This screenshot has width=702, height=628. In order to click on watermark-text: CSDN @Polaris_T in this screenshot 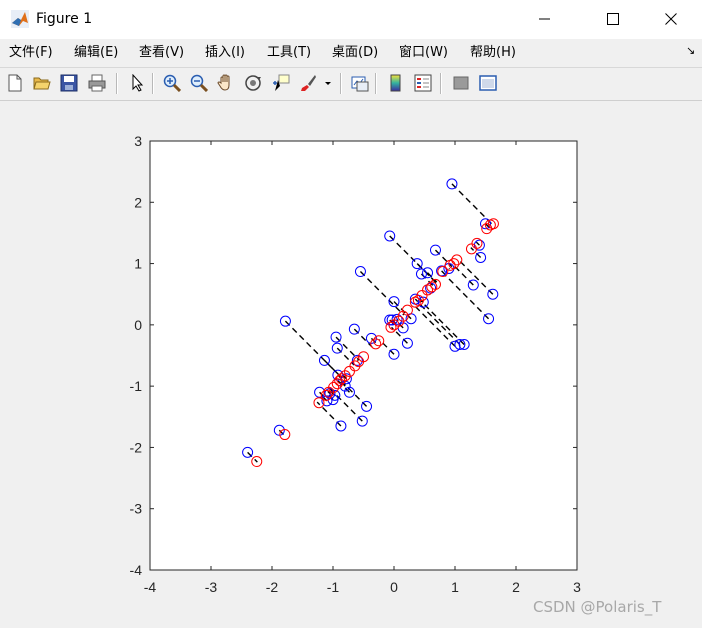, I will do `click(597, 607)`.